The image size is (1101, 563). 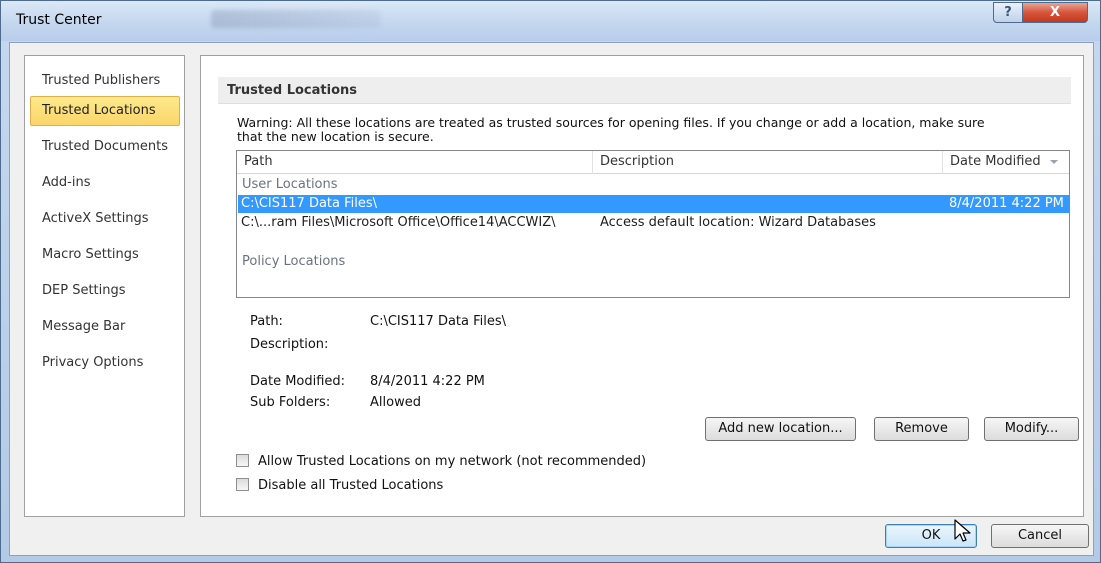 What do you see at coordinates (290, 402) in the screenshot?
I see `detail-label-sub-folders: Sub Folders:` at bounding box center [290, 402].